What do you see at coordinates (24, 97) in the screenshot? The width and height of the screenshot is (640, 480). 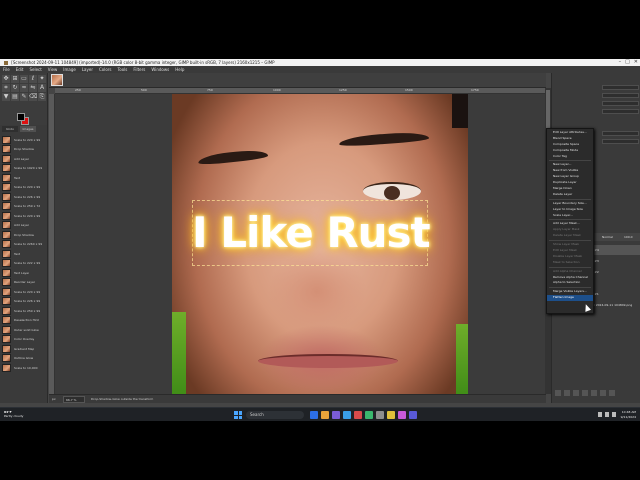 I see `paintbrush-icon: ✎` at bounding box center [24, 97].